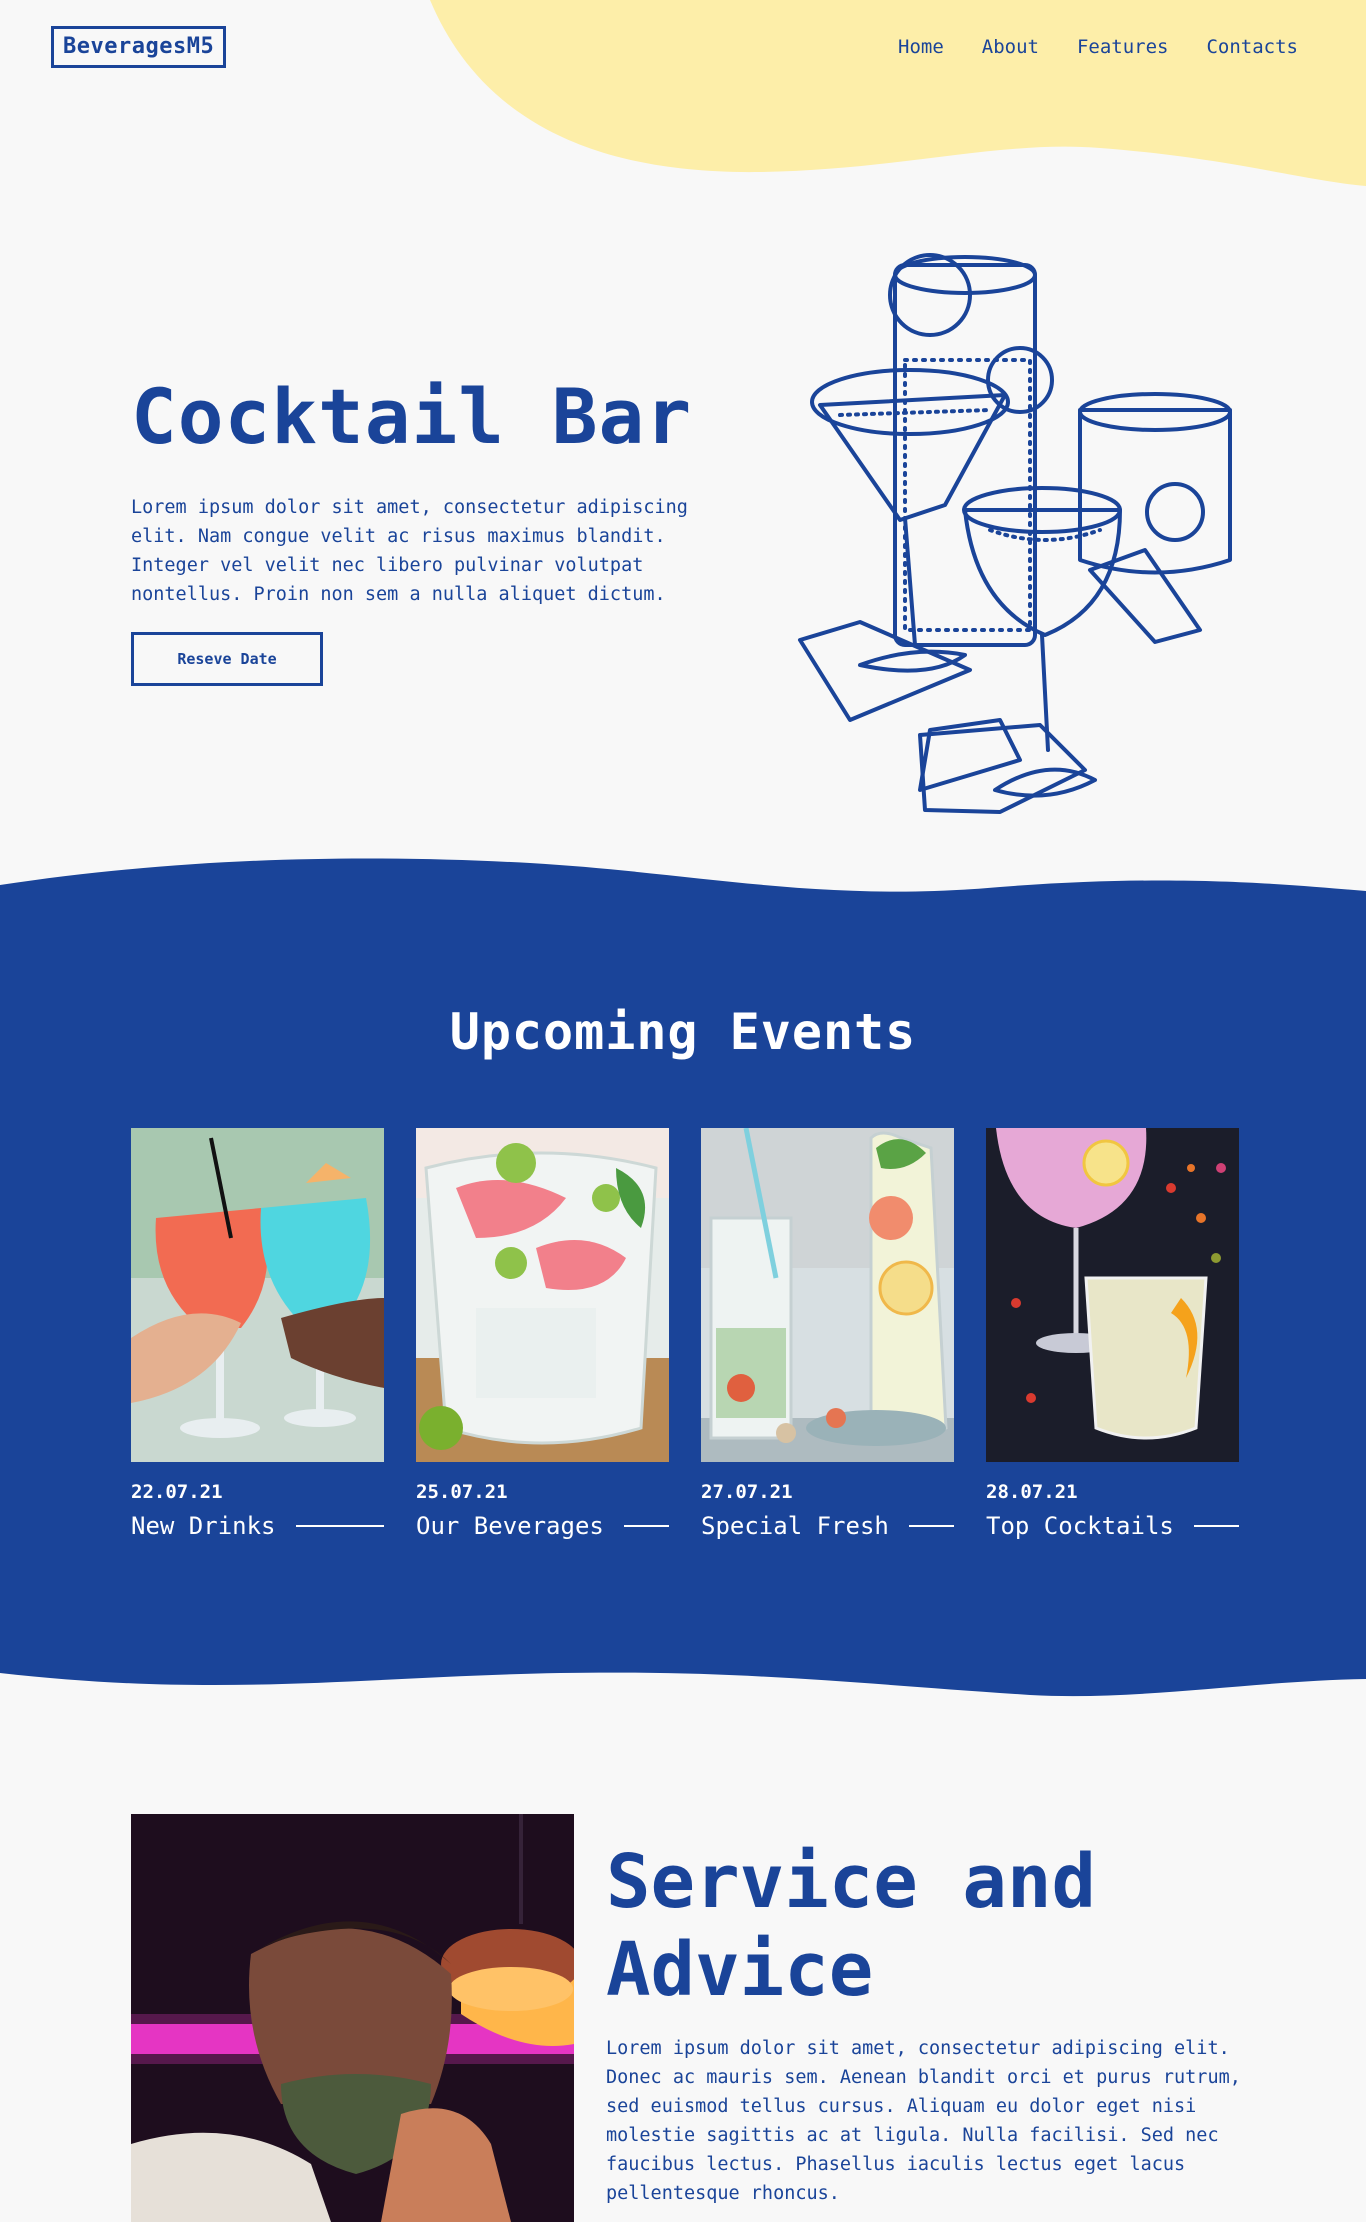 This screenshot has width=1366, height=2222. Describe the element at coordinates (921, 47) in the screenshot. I see `nav-home: Home` at that location.